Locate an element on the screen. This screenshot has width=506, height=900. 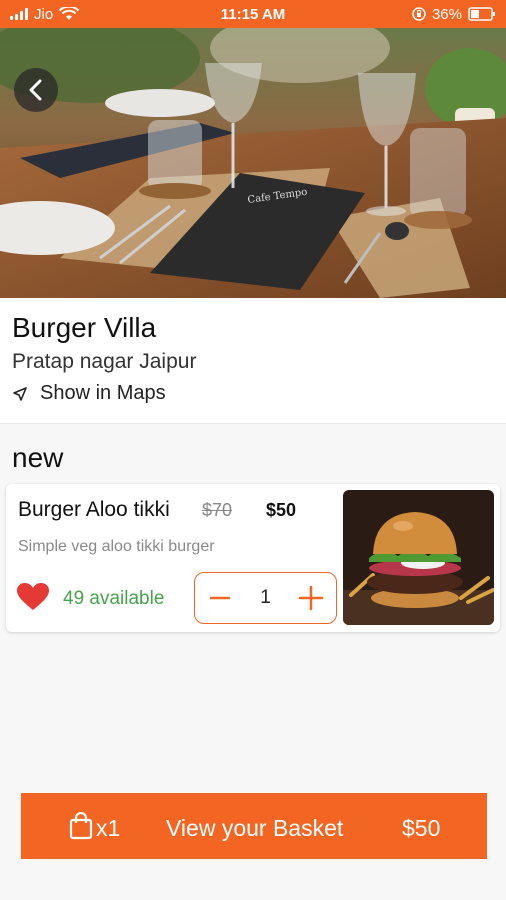
quantity-stepper: 1 is located at coordinates (265, 598).